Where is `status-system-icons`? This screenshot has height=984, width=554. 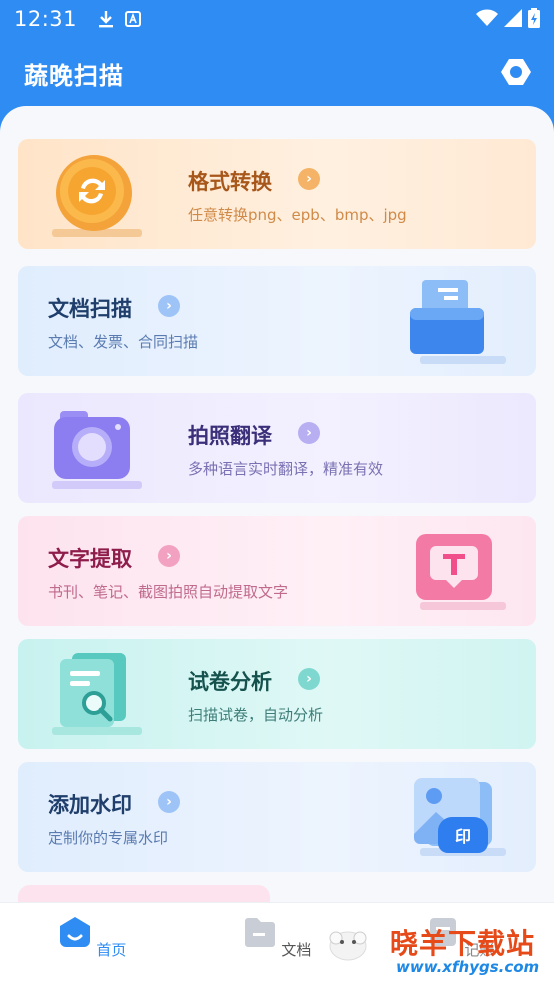 status-system-icons is located at coordinates (508, 18).